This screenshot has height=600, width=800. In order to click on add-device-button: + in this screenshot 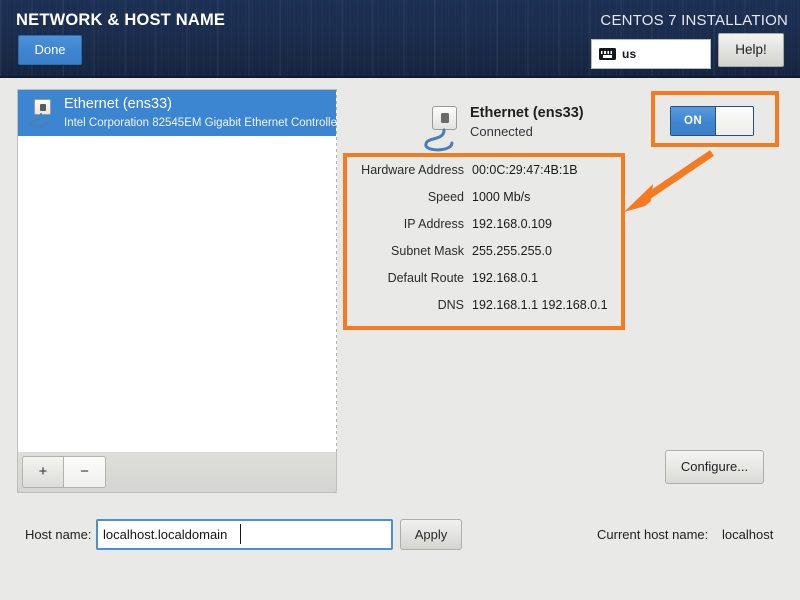, I will do `click(43, 472)`.